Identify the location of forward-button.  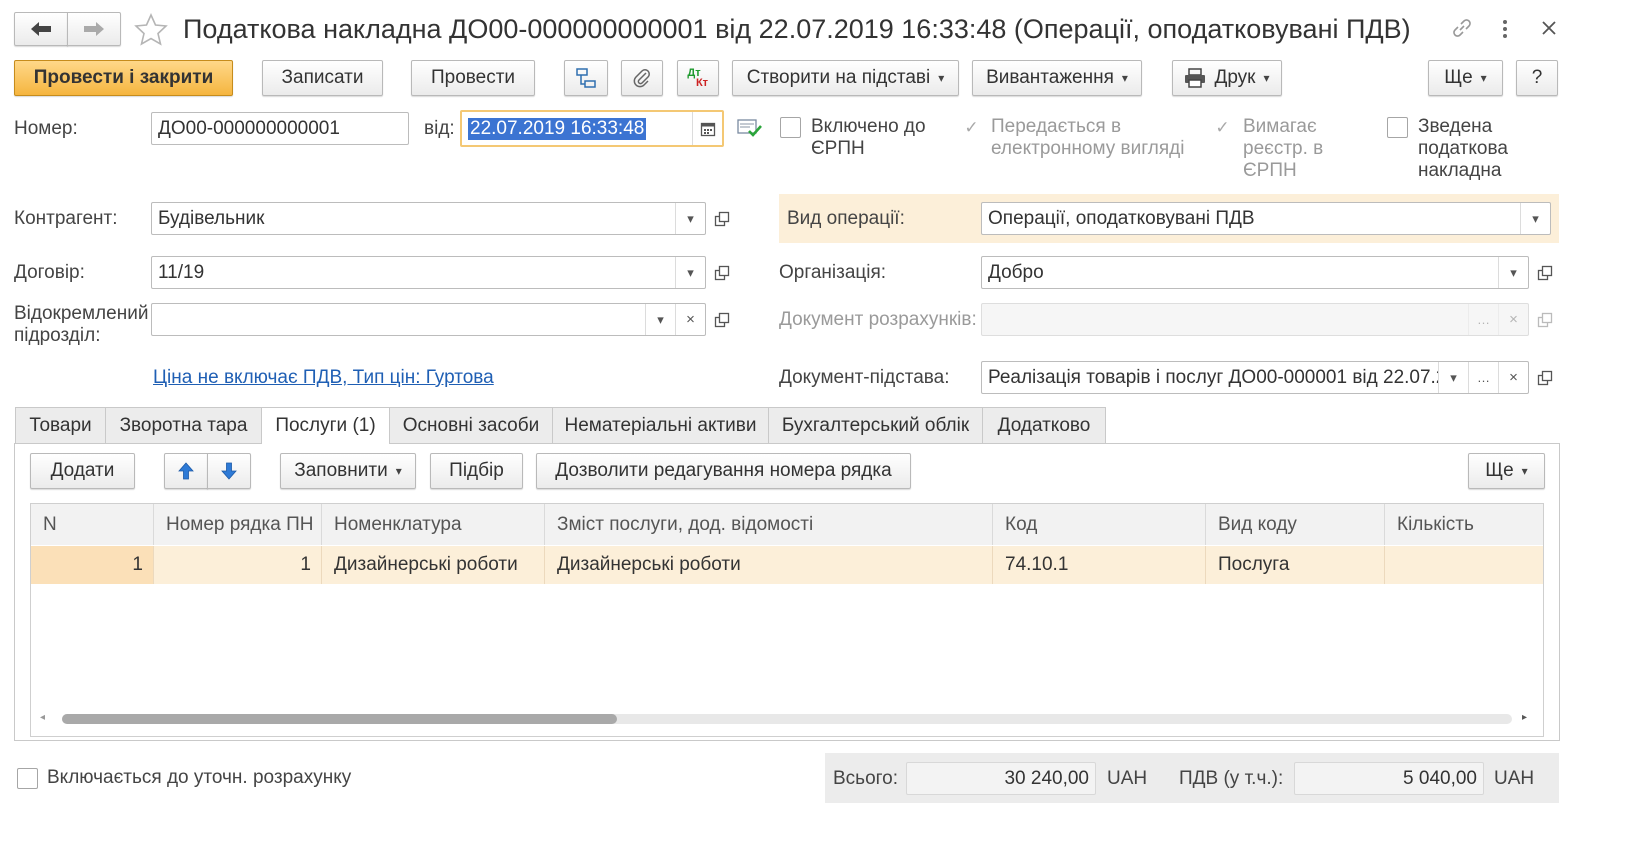
(94, 29).